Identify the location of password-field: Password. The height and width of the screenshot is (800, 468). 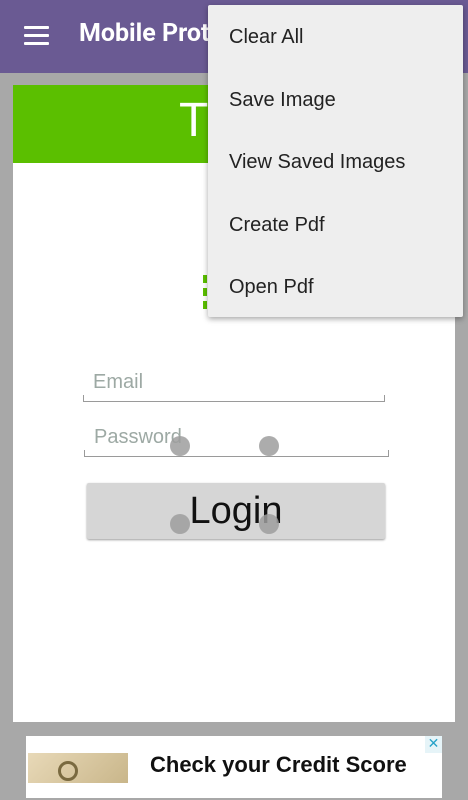
(236, 440).